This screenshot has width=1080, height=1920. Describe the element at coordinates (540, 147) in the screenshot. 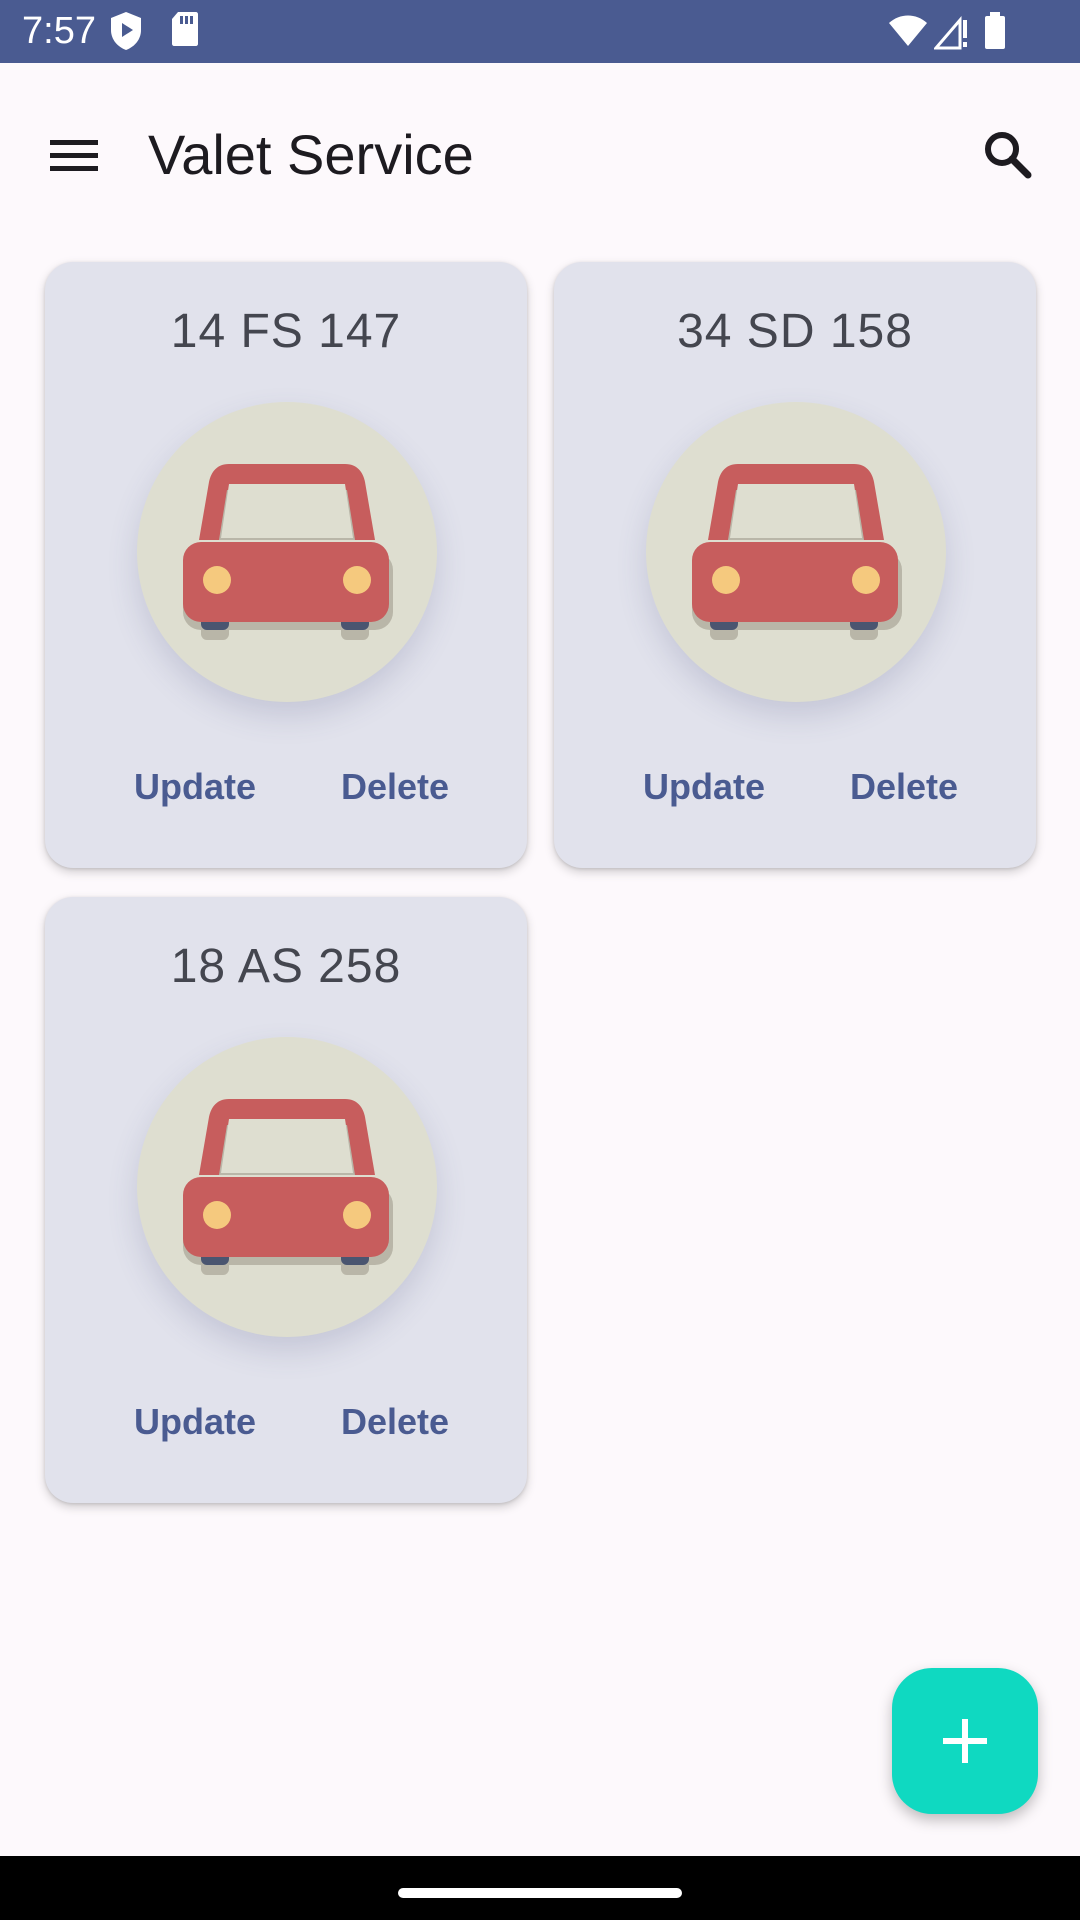

I see `app-bar: Valet Service` at that location.